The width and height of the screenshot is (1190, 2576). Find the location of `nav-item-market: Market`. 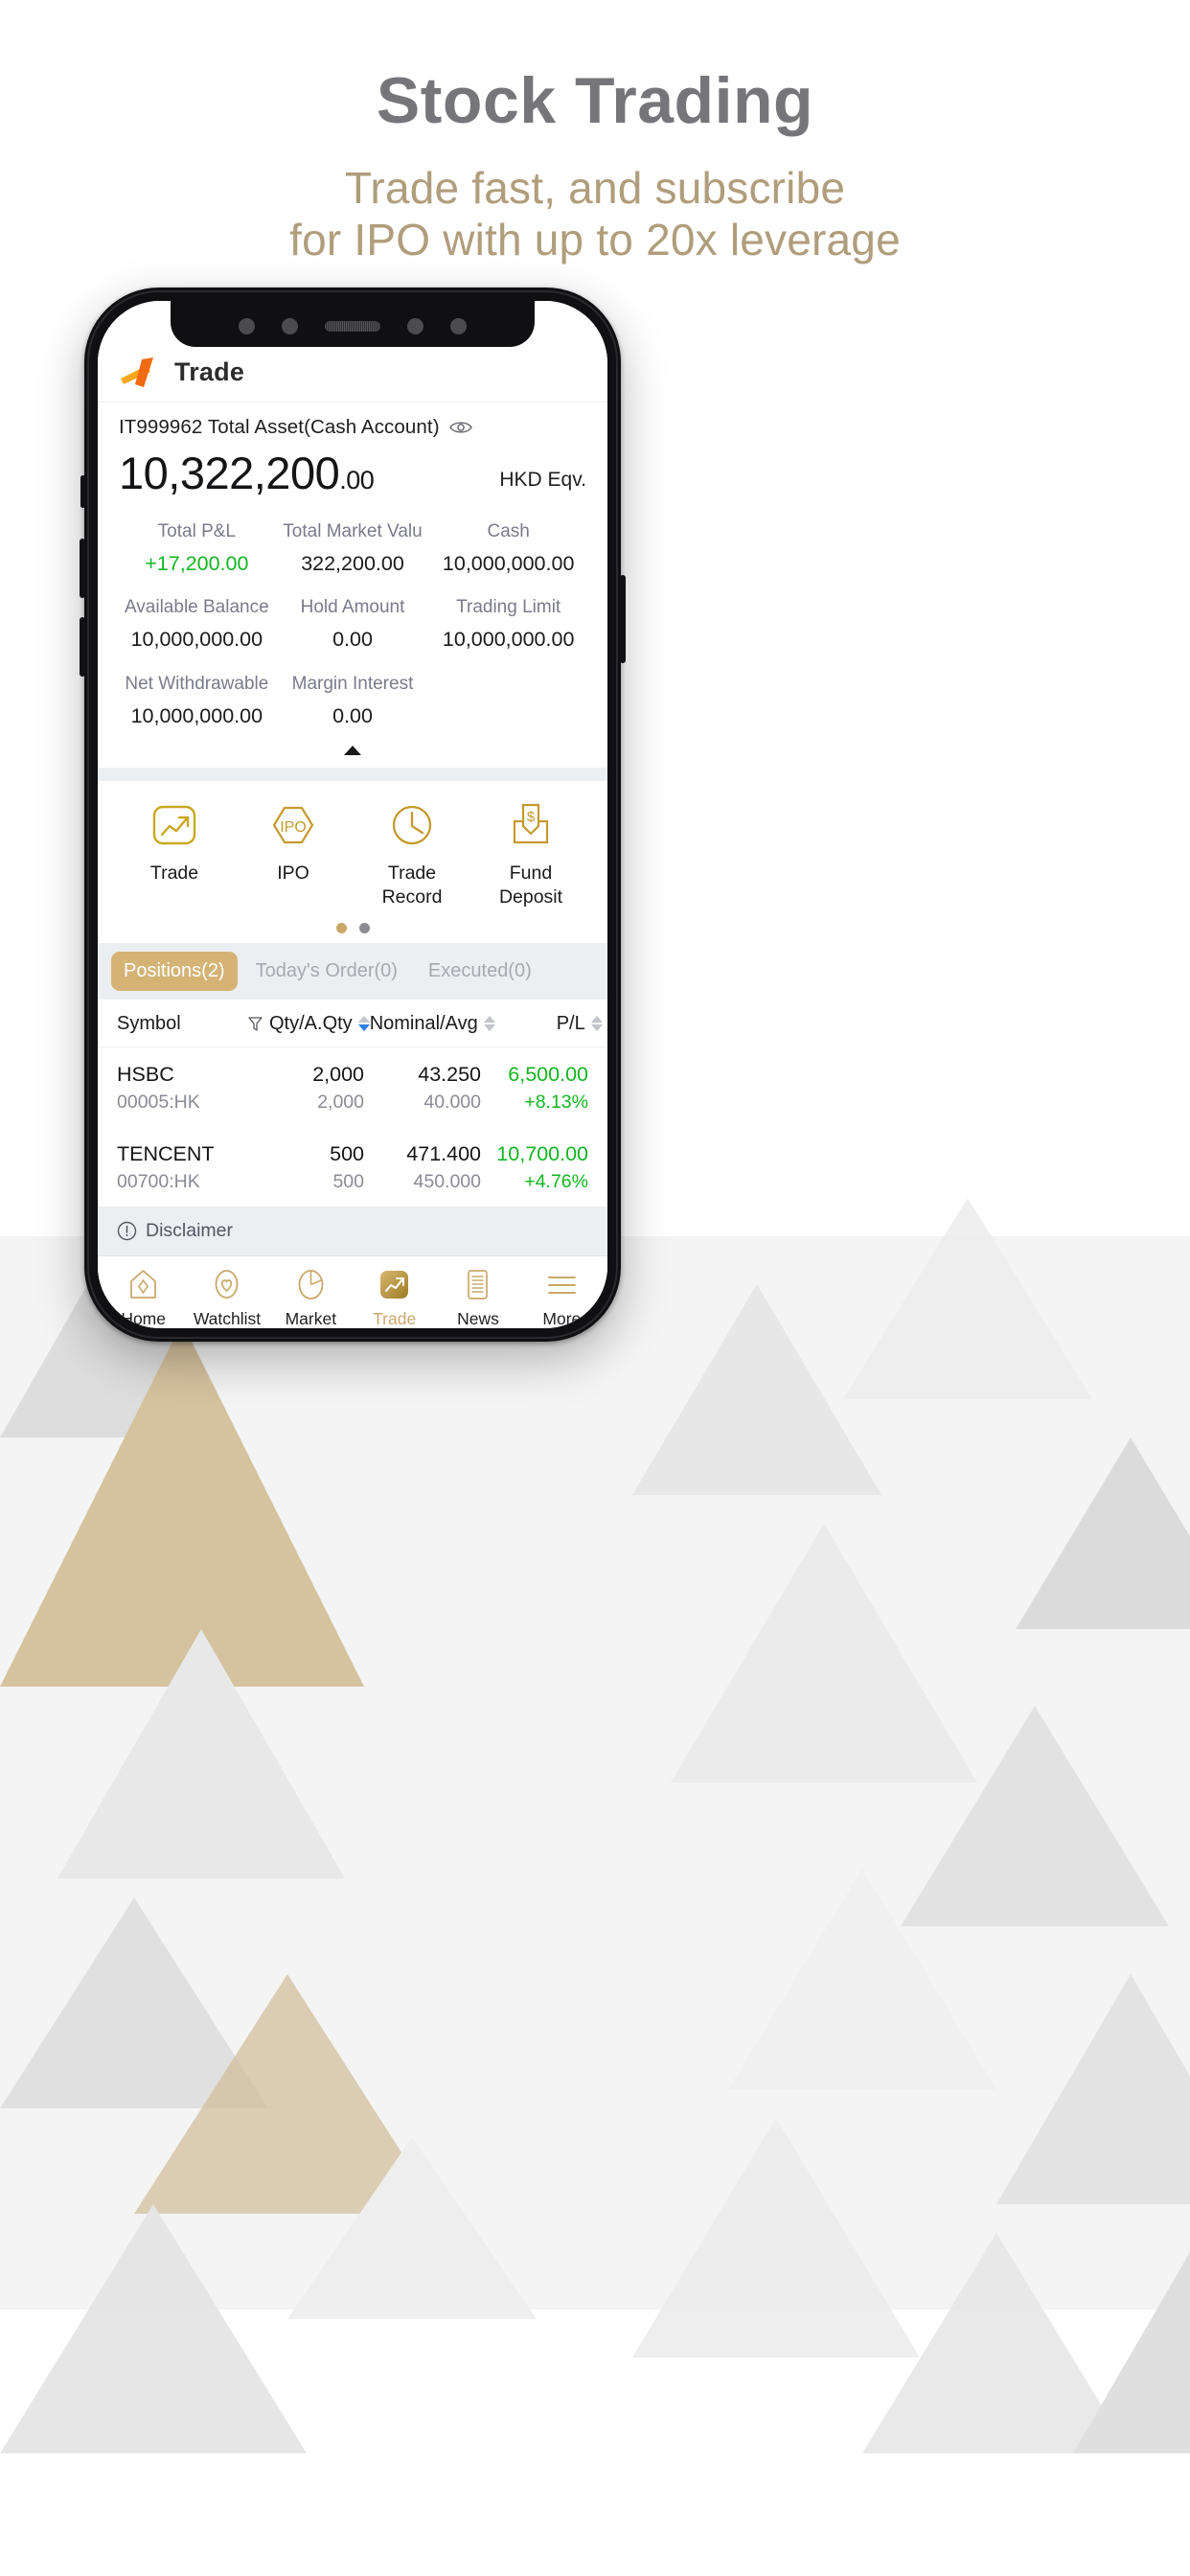

nav-item-market: Market is located at coordinates (311, 1298).